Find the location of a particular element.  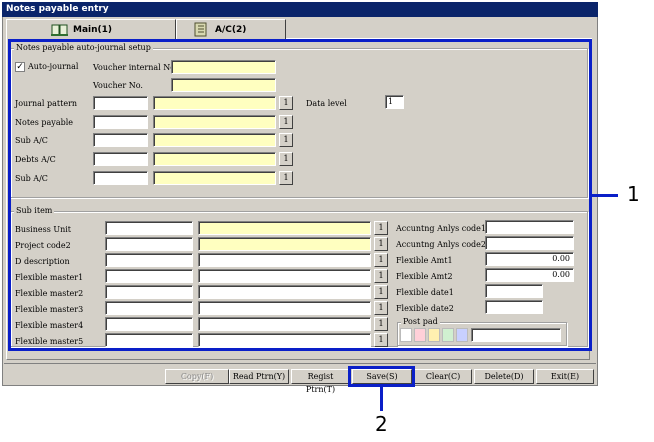

delete-button: Delete(D) is located at coordinates (504, 376).